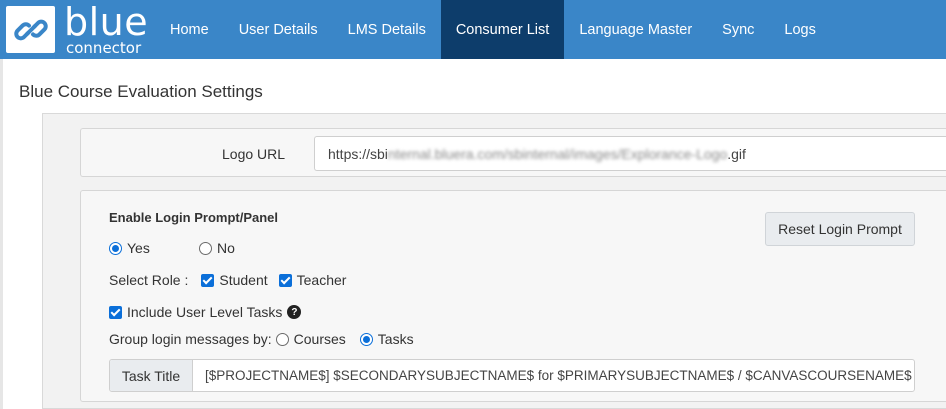  I want to click on link-icon, so click(30, 29).